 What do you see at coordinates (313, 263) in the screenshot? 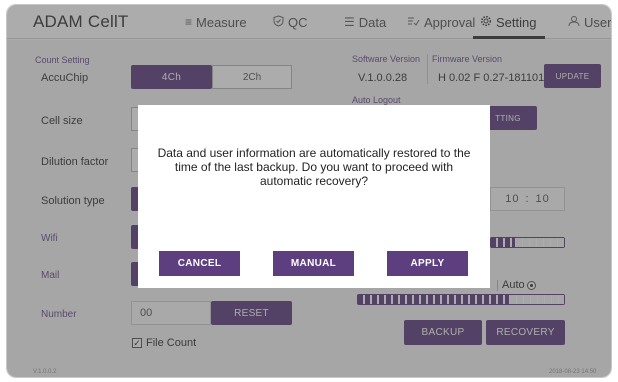
I see `manual-button: MANUAL` at bounding box center [313, 263].